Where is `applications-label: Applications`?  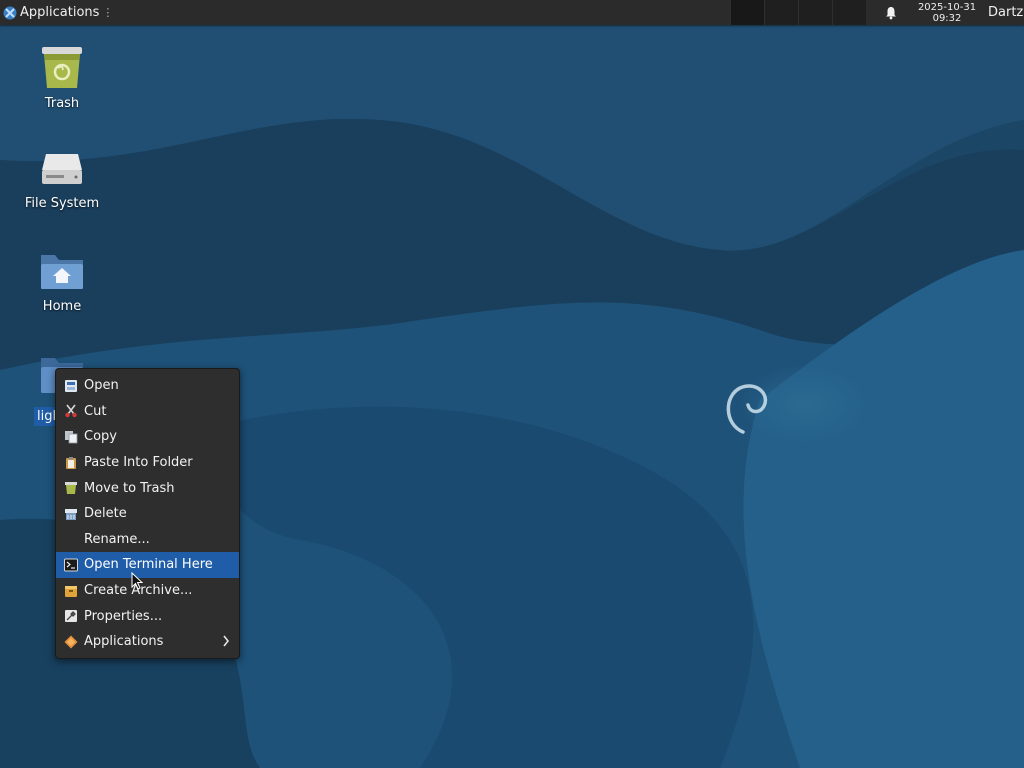 applications-label: Applications is located at coordinates (60, 12).